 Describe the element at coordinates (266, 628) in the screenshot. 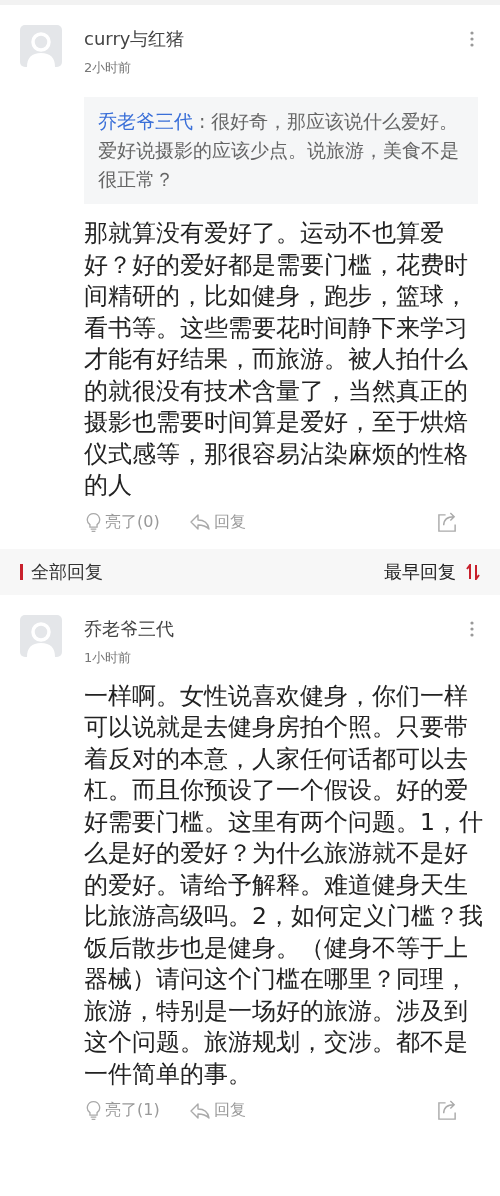

I see `username: 乔老爷三代` at that location.